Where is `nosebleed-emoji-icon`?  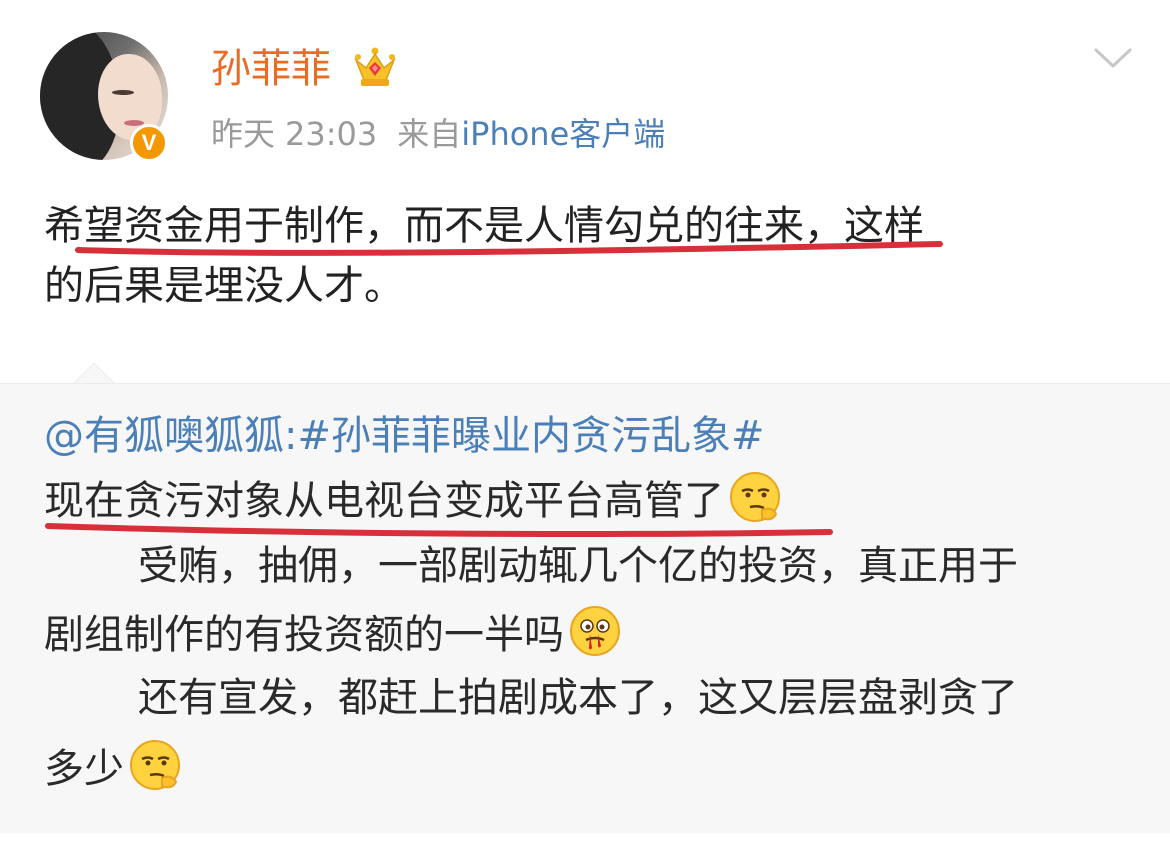 nosebleed-emoji-icon is located at coordinates (595, 631).